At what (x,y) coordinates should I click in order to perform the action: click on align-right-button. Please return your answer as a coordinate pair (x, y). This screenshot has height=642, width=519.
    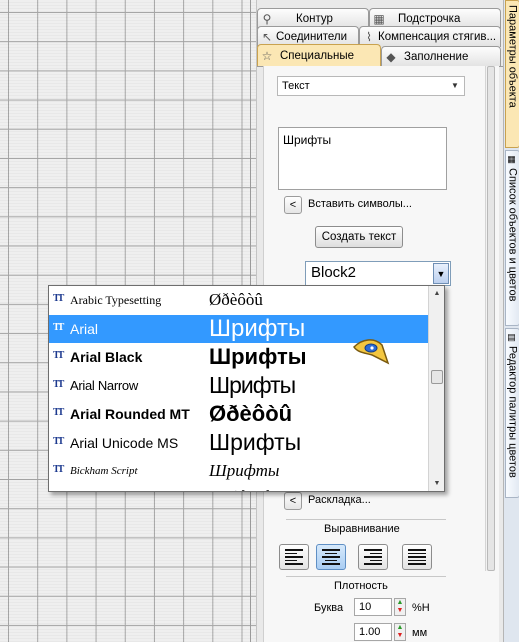
    Looking at the image, I should click on (373, 557).